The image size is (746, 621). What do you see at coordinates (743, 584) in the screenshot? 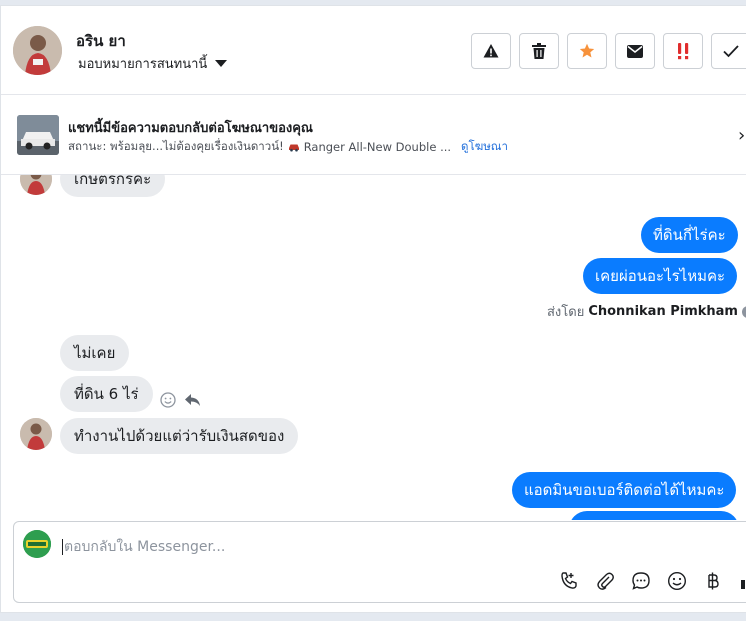
I see `like-icon` at bounding box center [743, 584].